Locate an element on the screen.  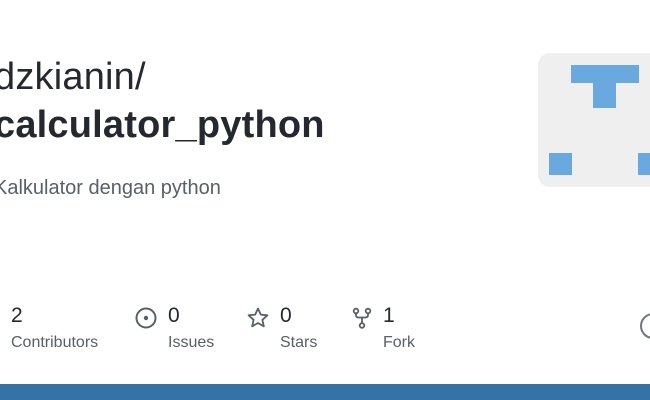
contributors-count: 2 is located at coordinates (17, 315).